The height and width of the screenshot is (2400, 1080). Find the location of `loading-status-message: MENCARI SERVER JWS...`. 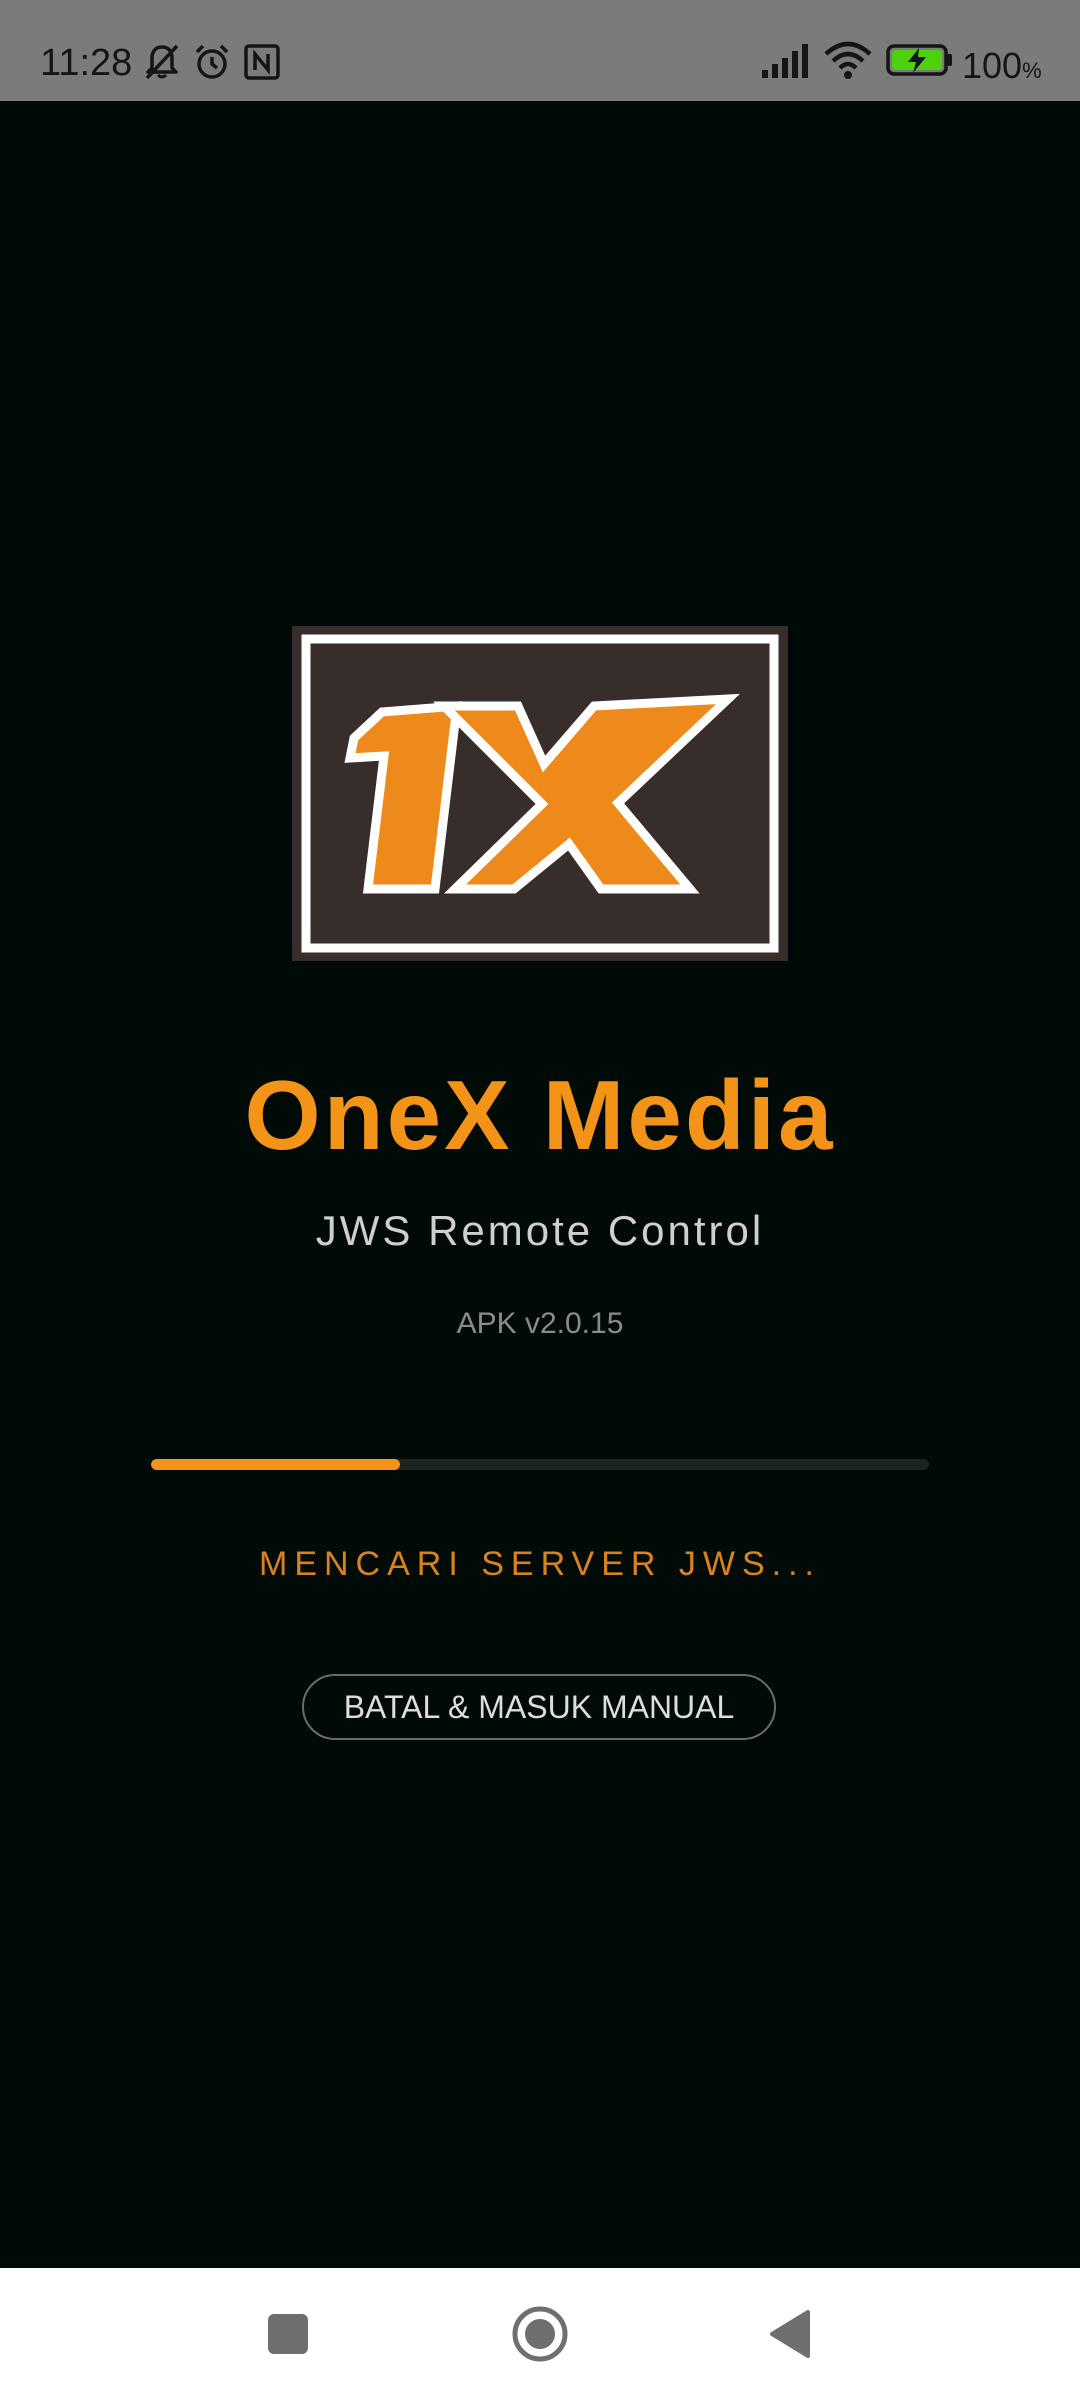

loading-status-message: MENCARI SERVER JWS... is located at coordinates (540, 1564).